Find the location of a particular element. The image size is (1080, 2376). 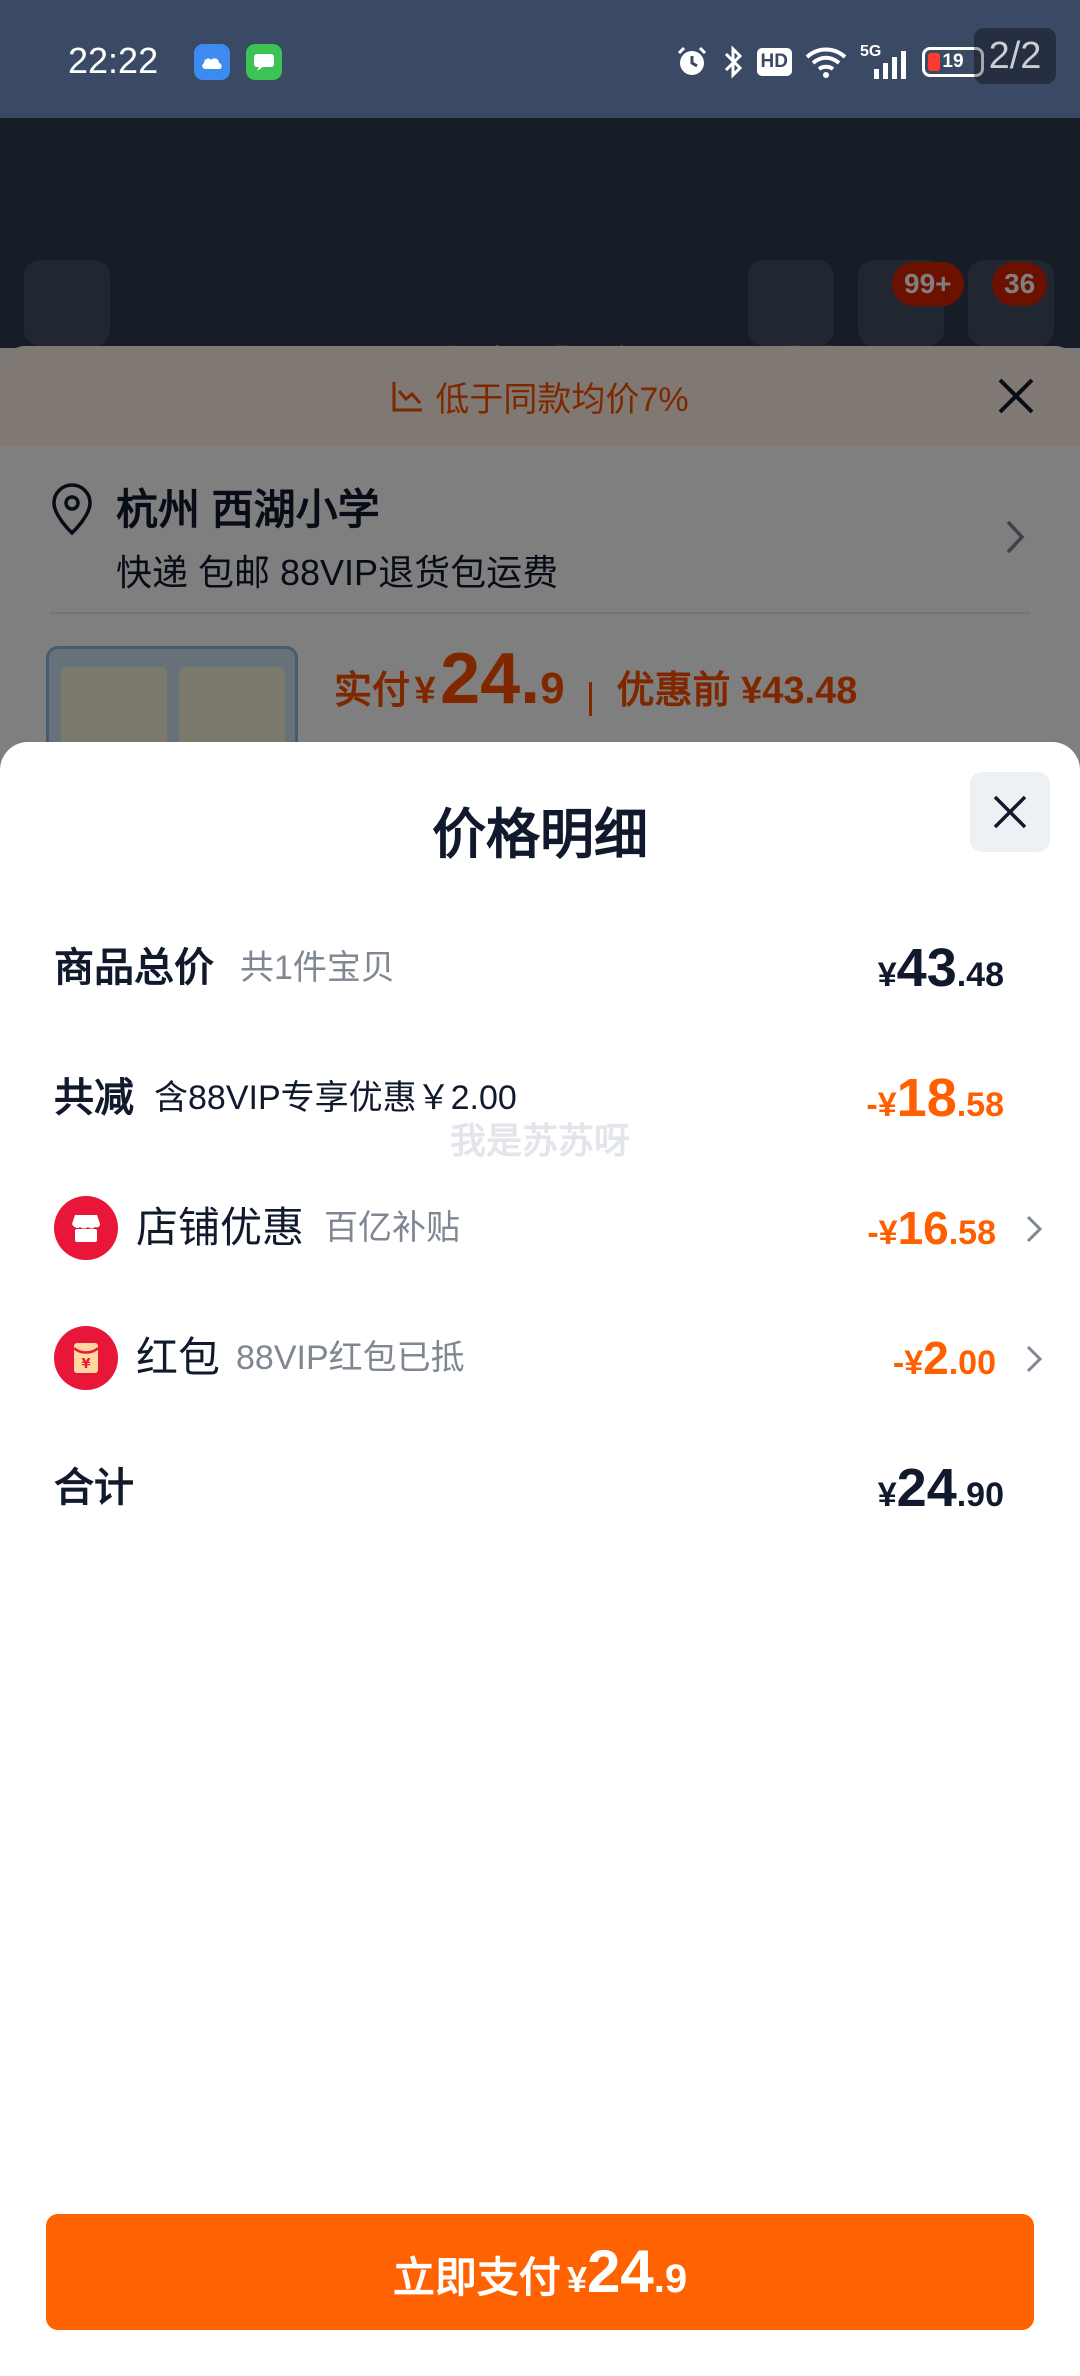

row-sub: 共1件宝贝 is located at coordinates (317, 968).